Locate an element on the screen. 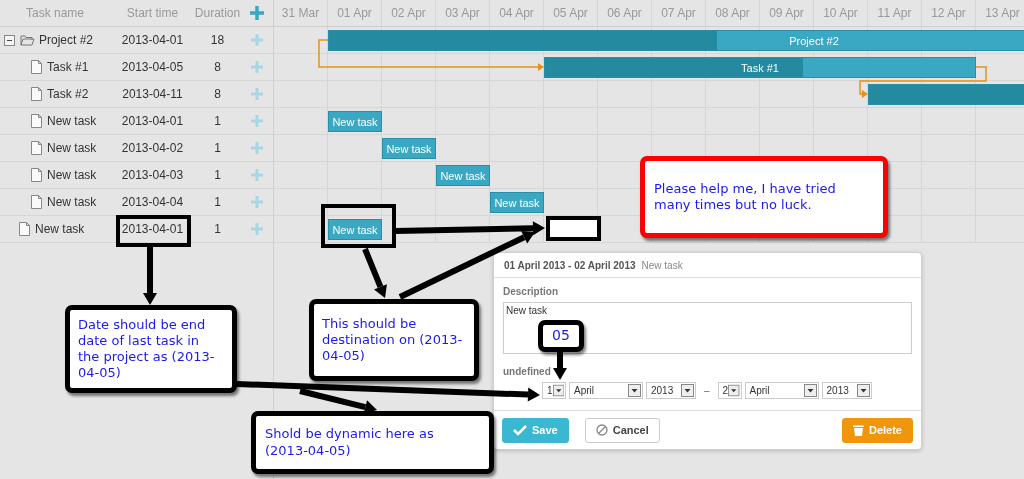  date-label: 13 Apr is located at coordinates (1002, 13).